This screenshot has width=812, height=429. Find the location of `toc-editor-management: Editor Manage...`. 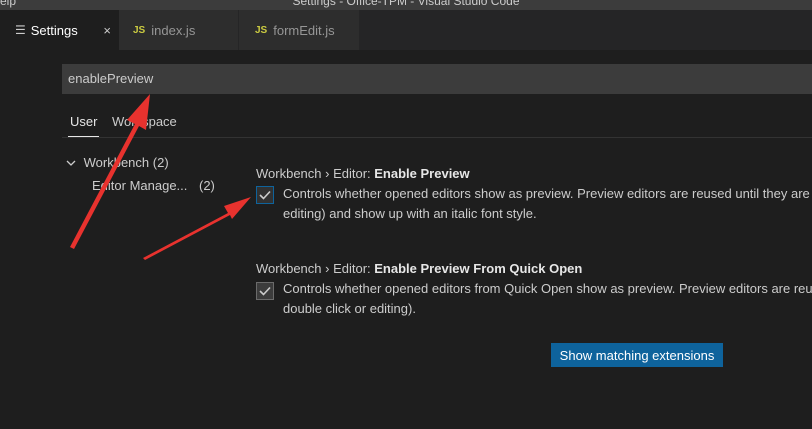

toc-editor-management: Editor Manage... is located at coordinates (139, 185).